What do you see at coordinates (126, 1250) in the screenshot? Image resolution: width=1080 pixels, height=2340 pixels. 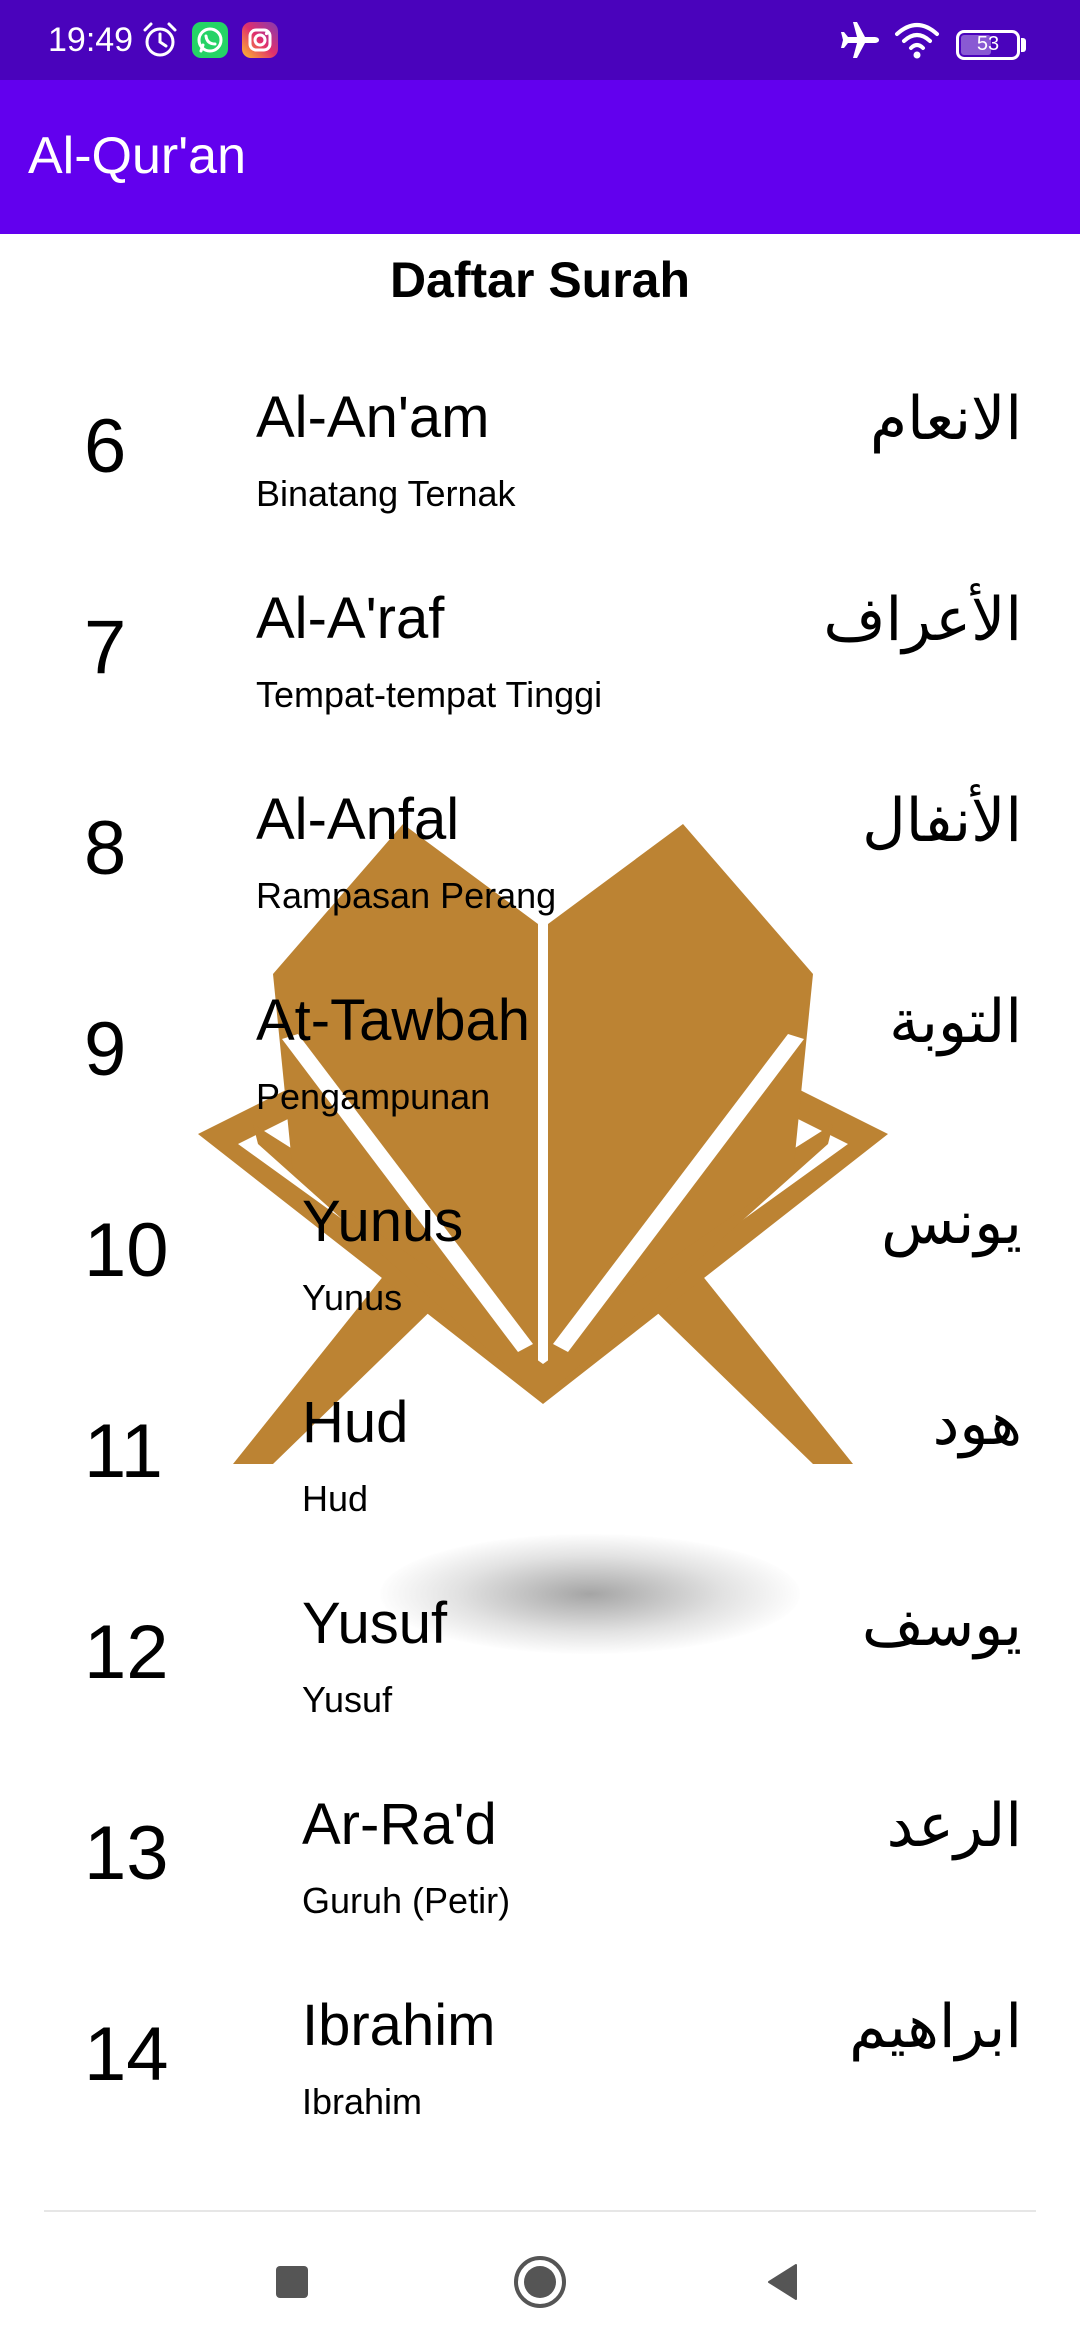 I see `surah-number: 10` at bounding box center [126, 1250].